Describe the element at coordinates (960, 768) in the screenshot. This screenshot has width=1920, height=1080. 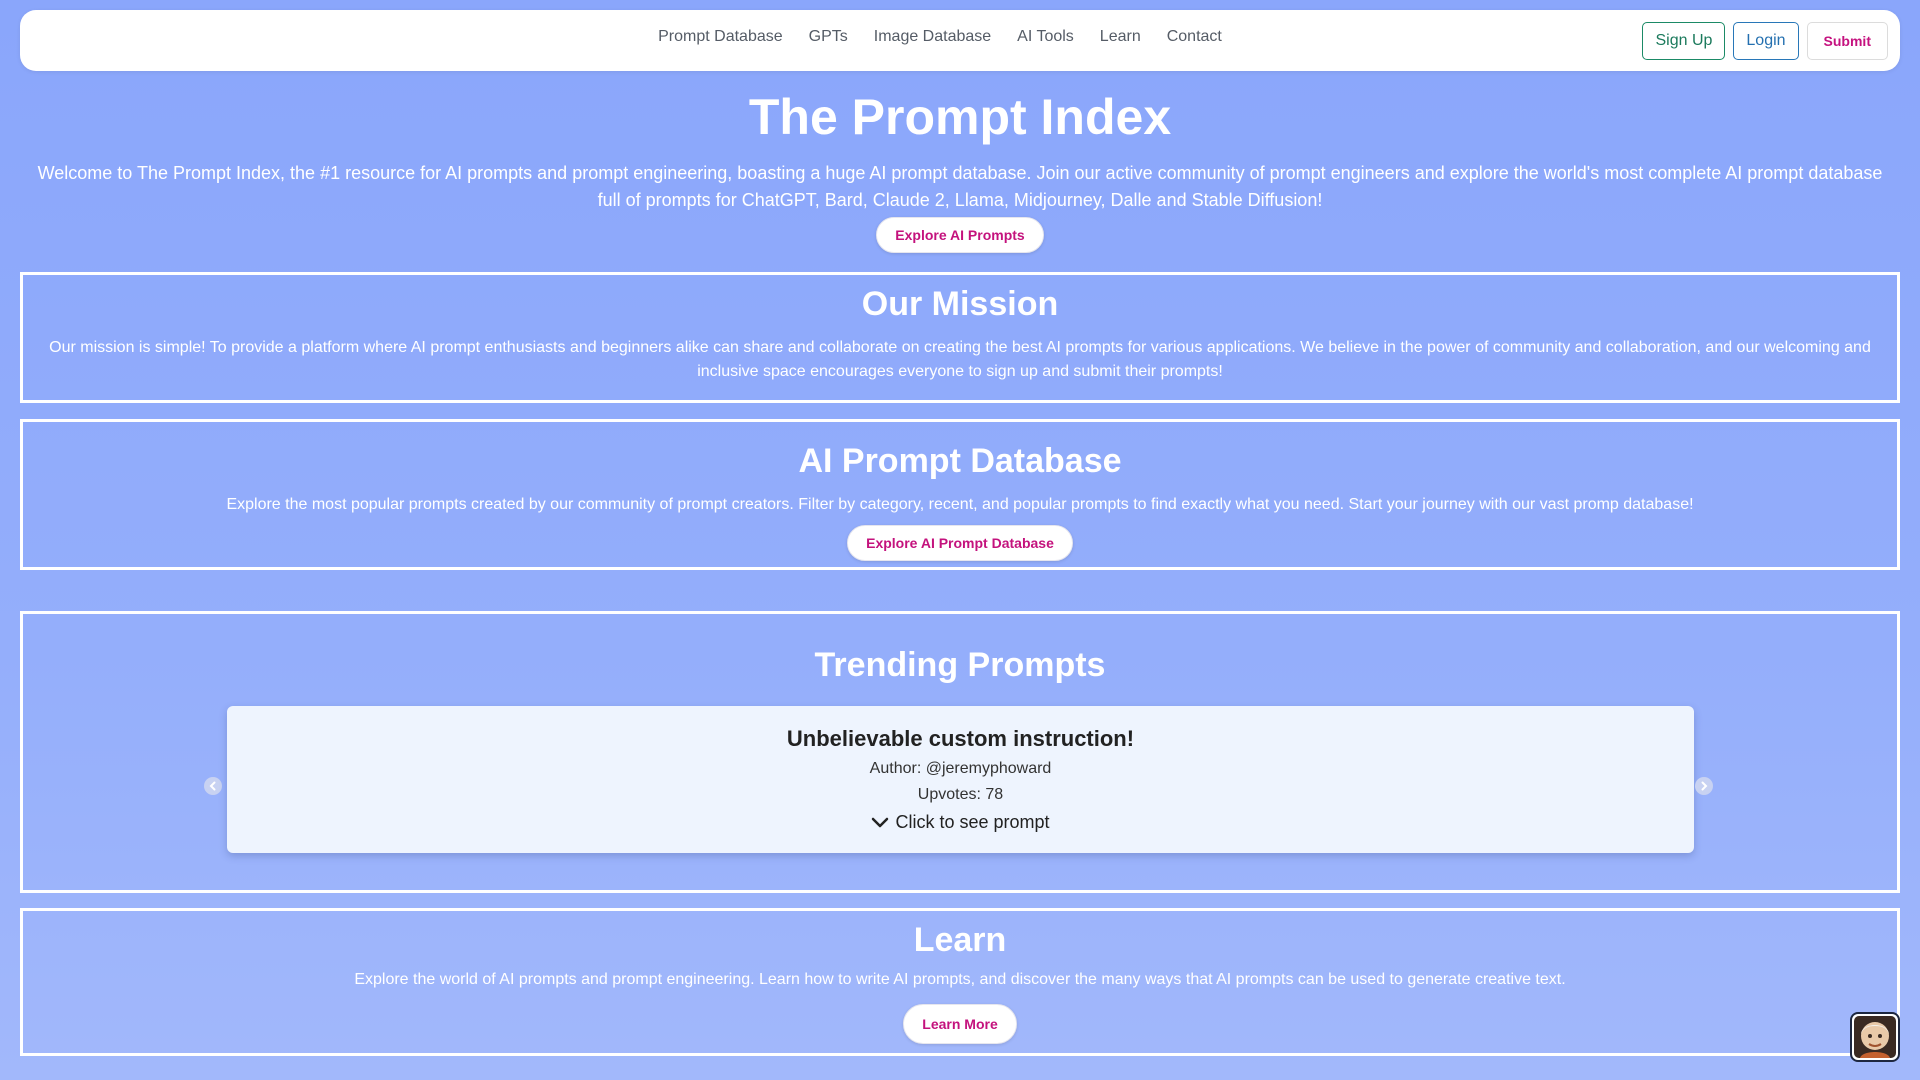
I see `prompt-card-author: Author: @jeremyphoward` at that location.